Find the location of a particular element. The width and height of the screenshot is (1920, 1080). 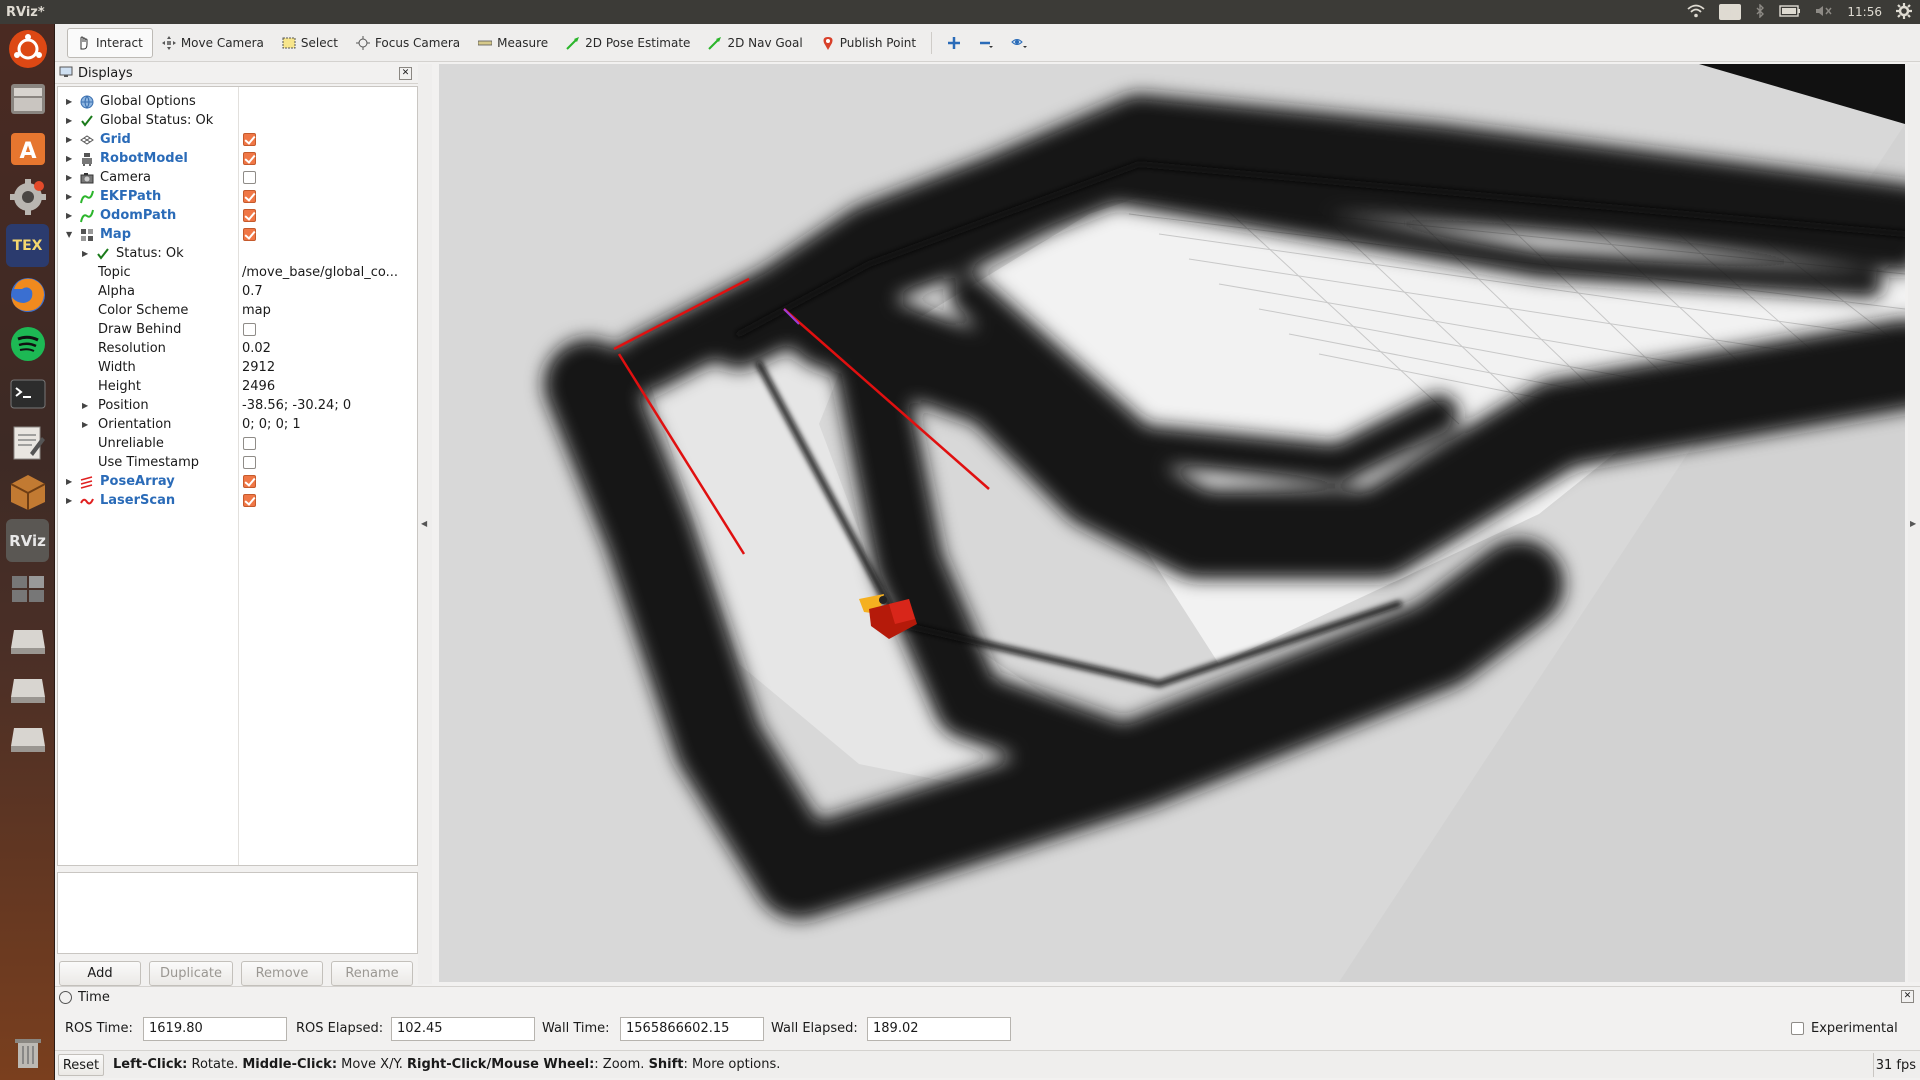

tree-row-odompath: ▶ OdomPath is located at coordinates (237, 215).